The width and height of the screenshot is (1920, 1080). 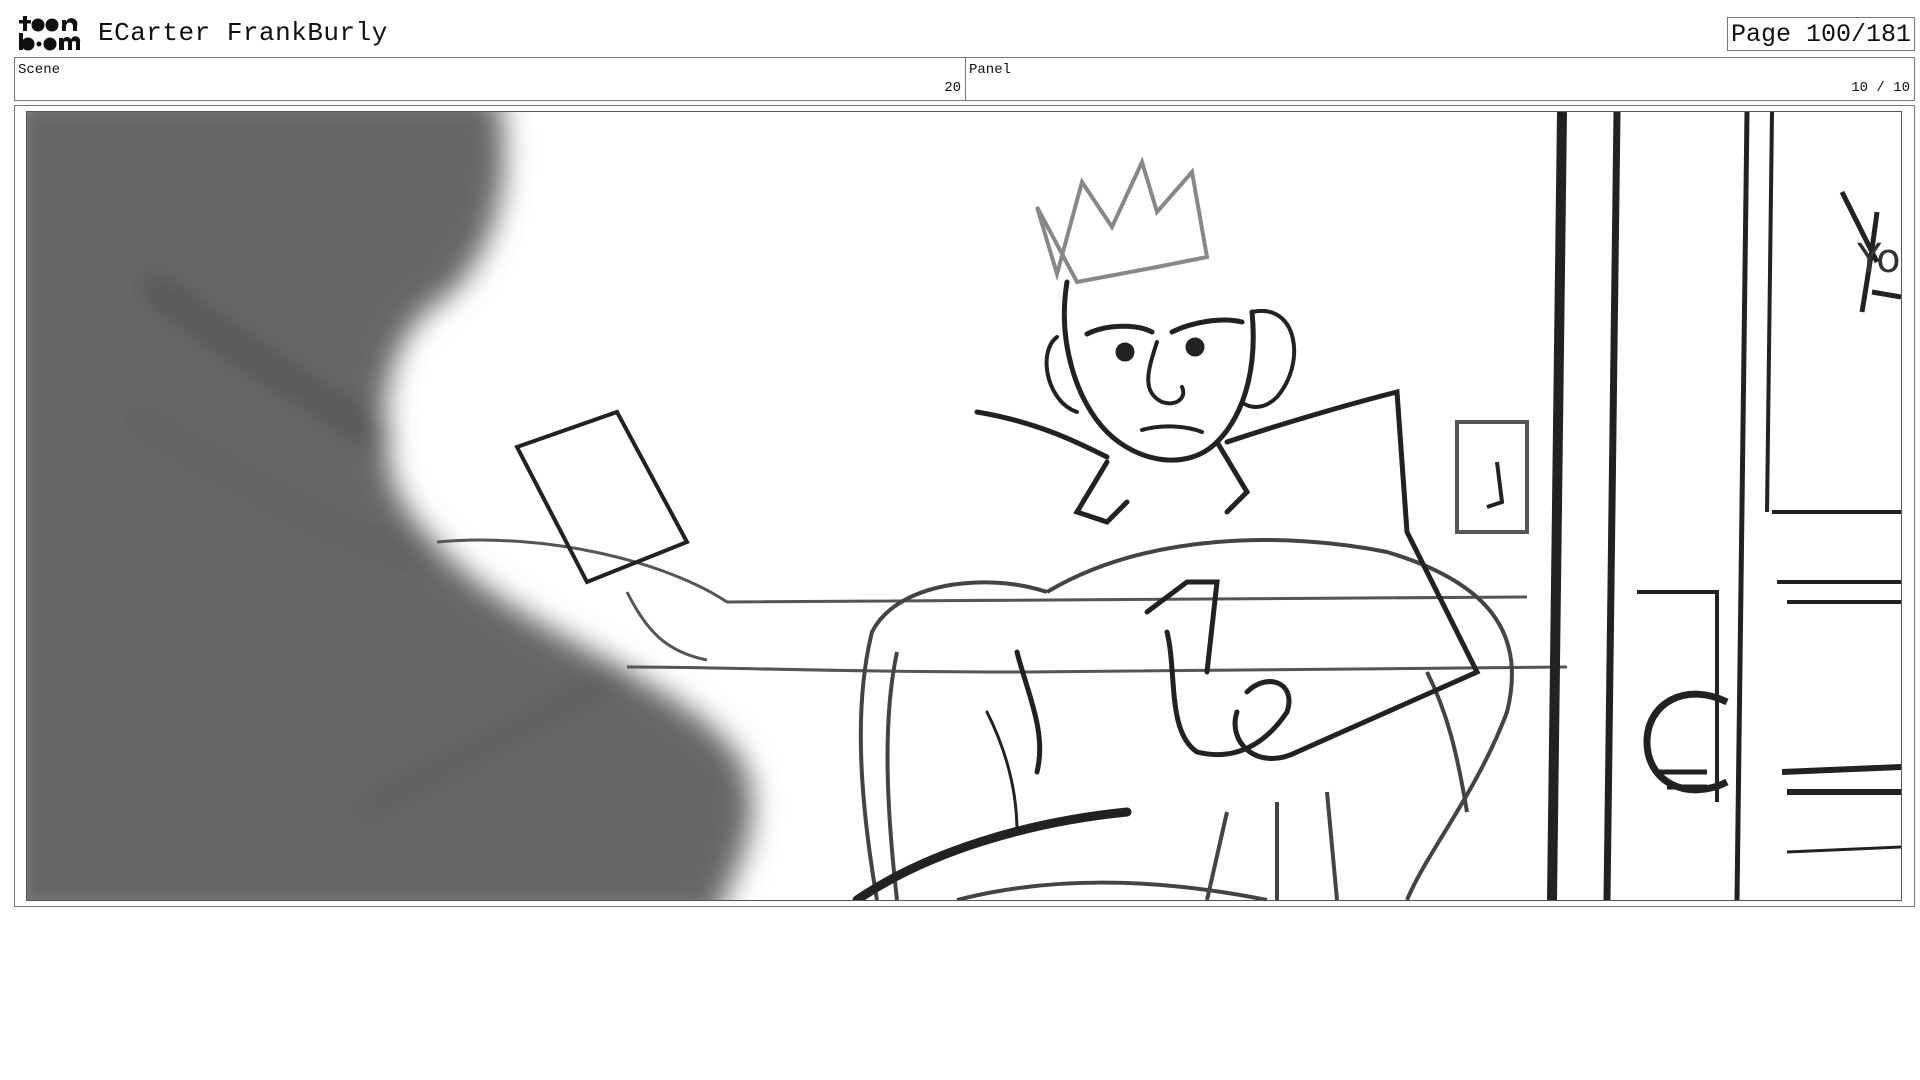 I want to click on page-indicator: Page 100/181, so click(x=1821, y=34).